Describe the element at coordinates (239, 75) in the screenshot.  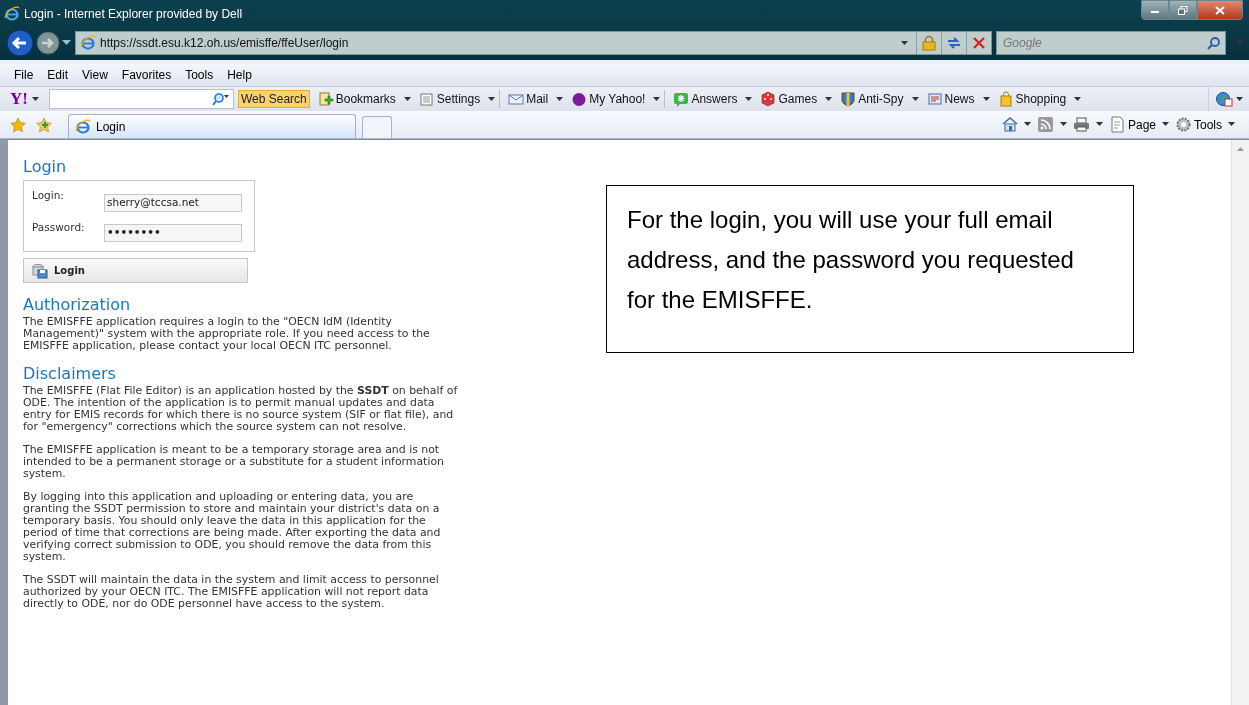
I see `menu-item: Help` at that location.